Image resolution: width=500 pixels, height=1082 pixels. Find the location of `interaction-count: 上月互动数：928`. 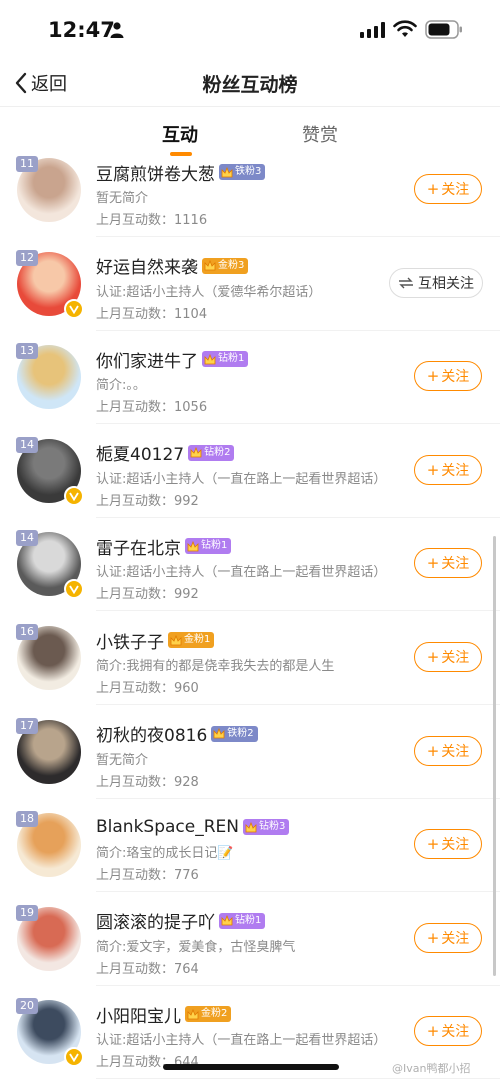

interaction-count: 上月互动数：928 is located at coordinates (147, 780).